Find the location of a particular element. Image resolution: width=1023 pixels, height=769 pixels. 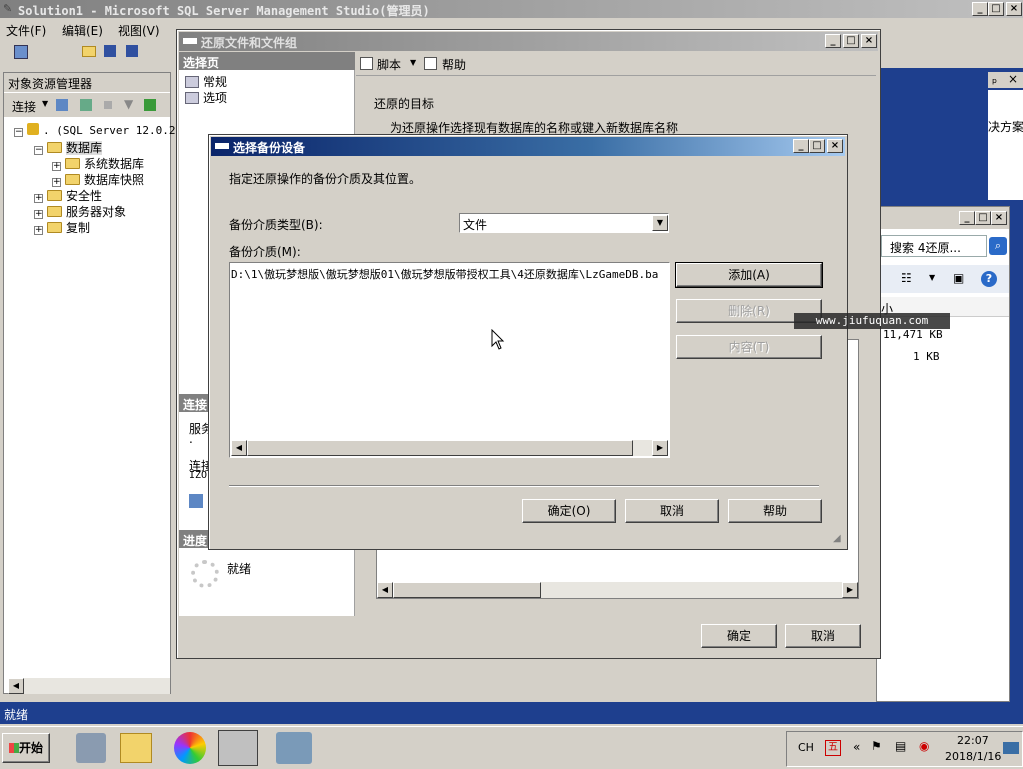

connection-value: IZO is located at coordinates (198, 475).